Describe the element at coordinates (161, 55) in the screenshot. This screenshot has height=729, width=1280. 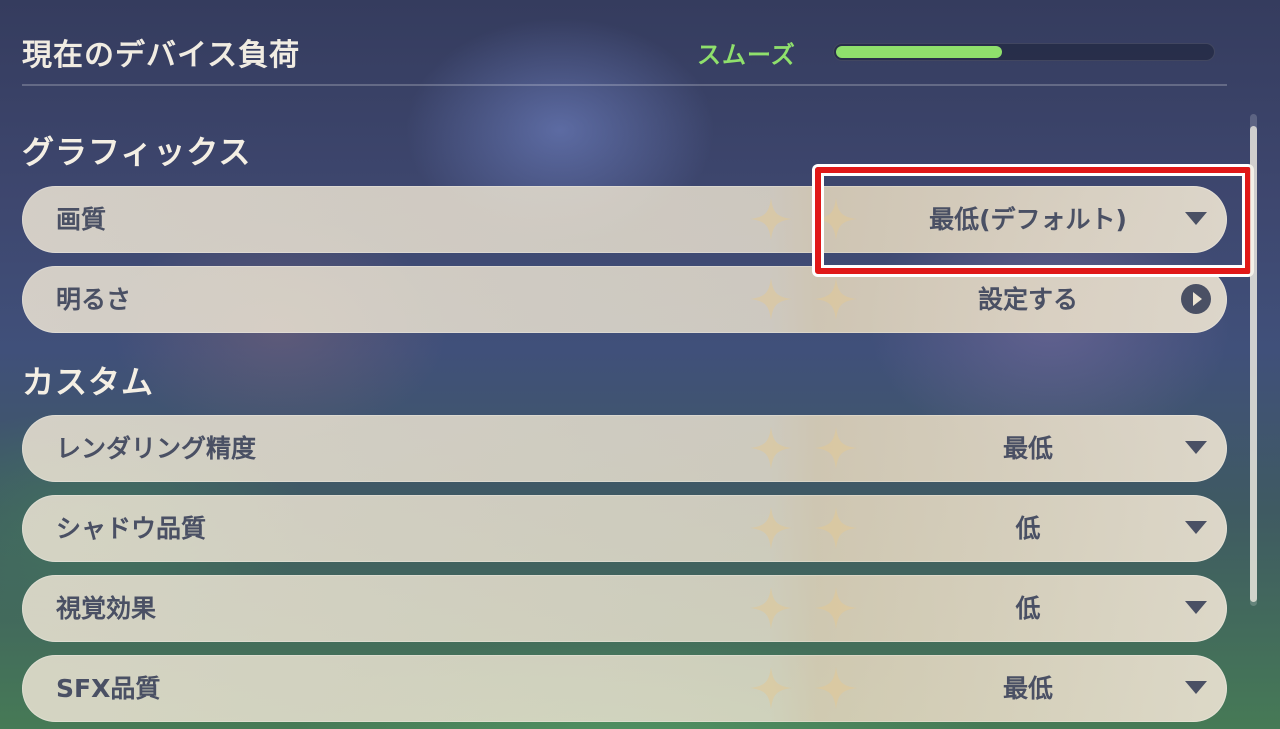
I see `device-load-title: 現在のデバイス負荷` at that location.